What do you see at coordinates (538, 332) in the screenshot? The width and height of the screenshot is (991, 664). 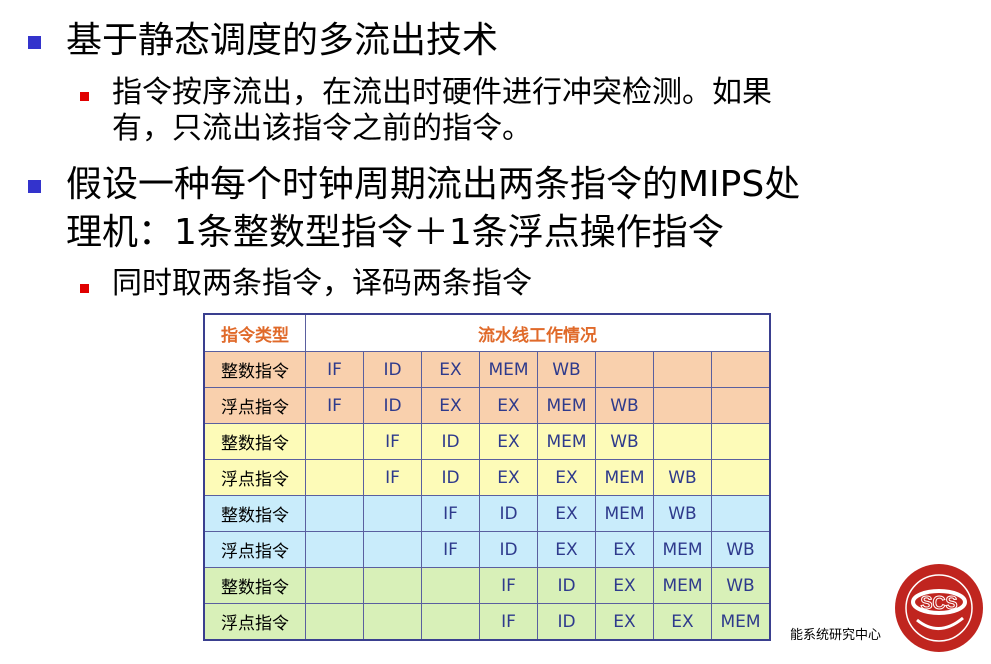 I see `header-pipeline: 流水线工作情况` at bounding box center [538, 332].